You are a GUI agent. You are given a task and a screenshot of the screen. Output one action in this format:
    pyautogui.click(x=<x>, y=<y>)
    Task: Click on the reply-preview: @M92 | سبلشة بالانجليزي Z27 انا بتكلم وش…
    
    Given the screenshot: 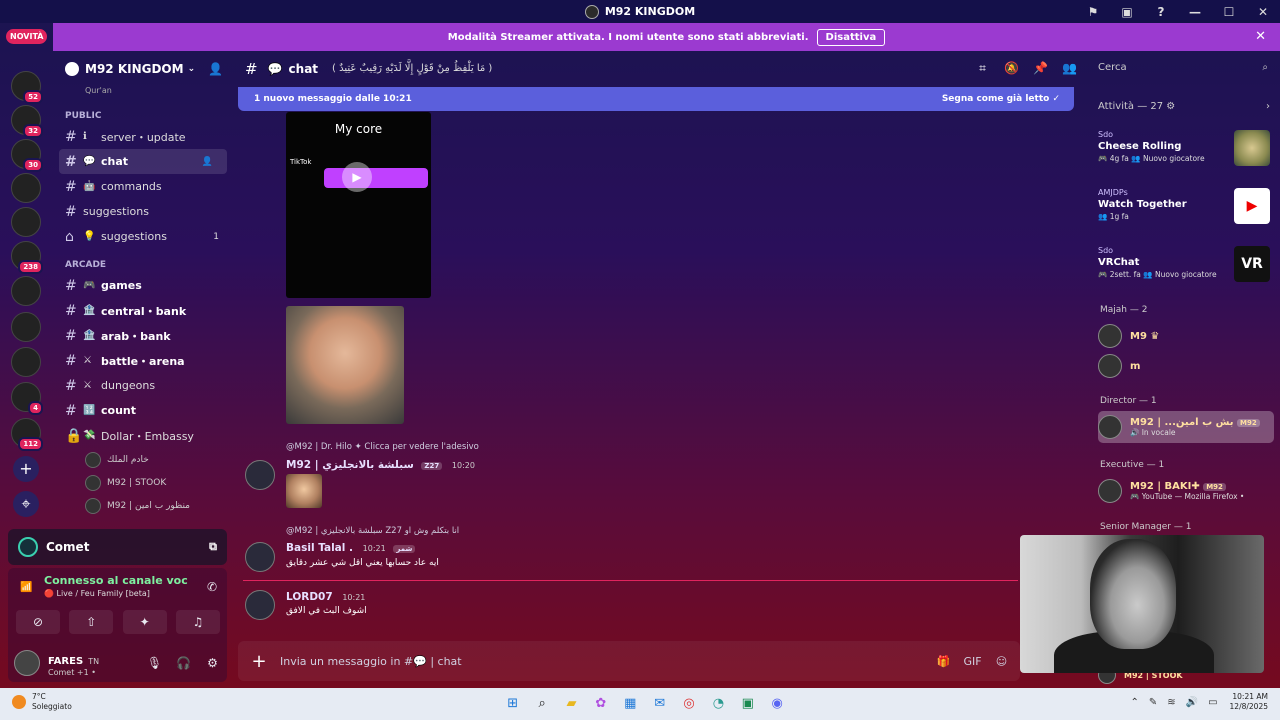 What is the action you would take?
    pyautogui.click(x=372, y=531)
    